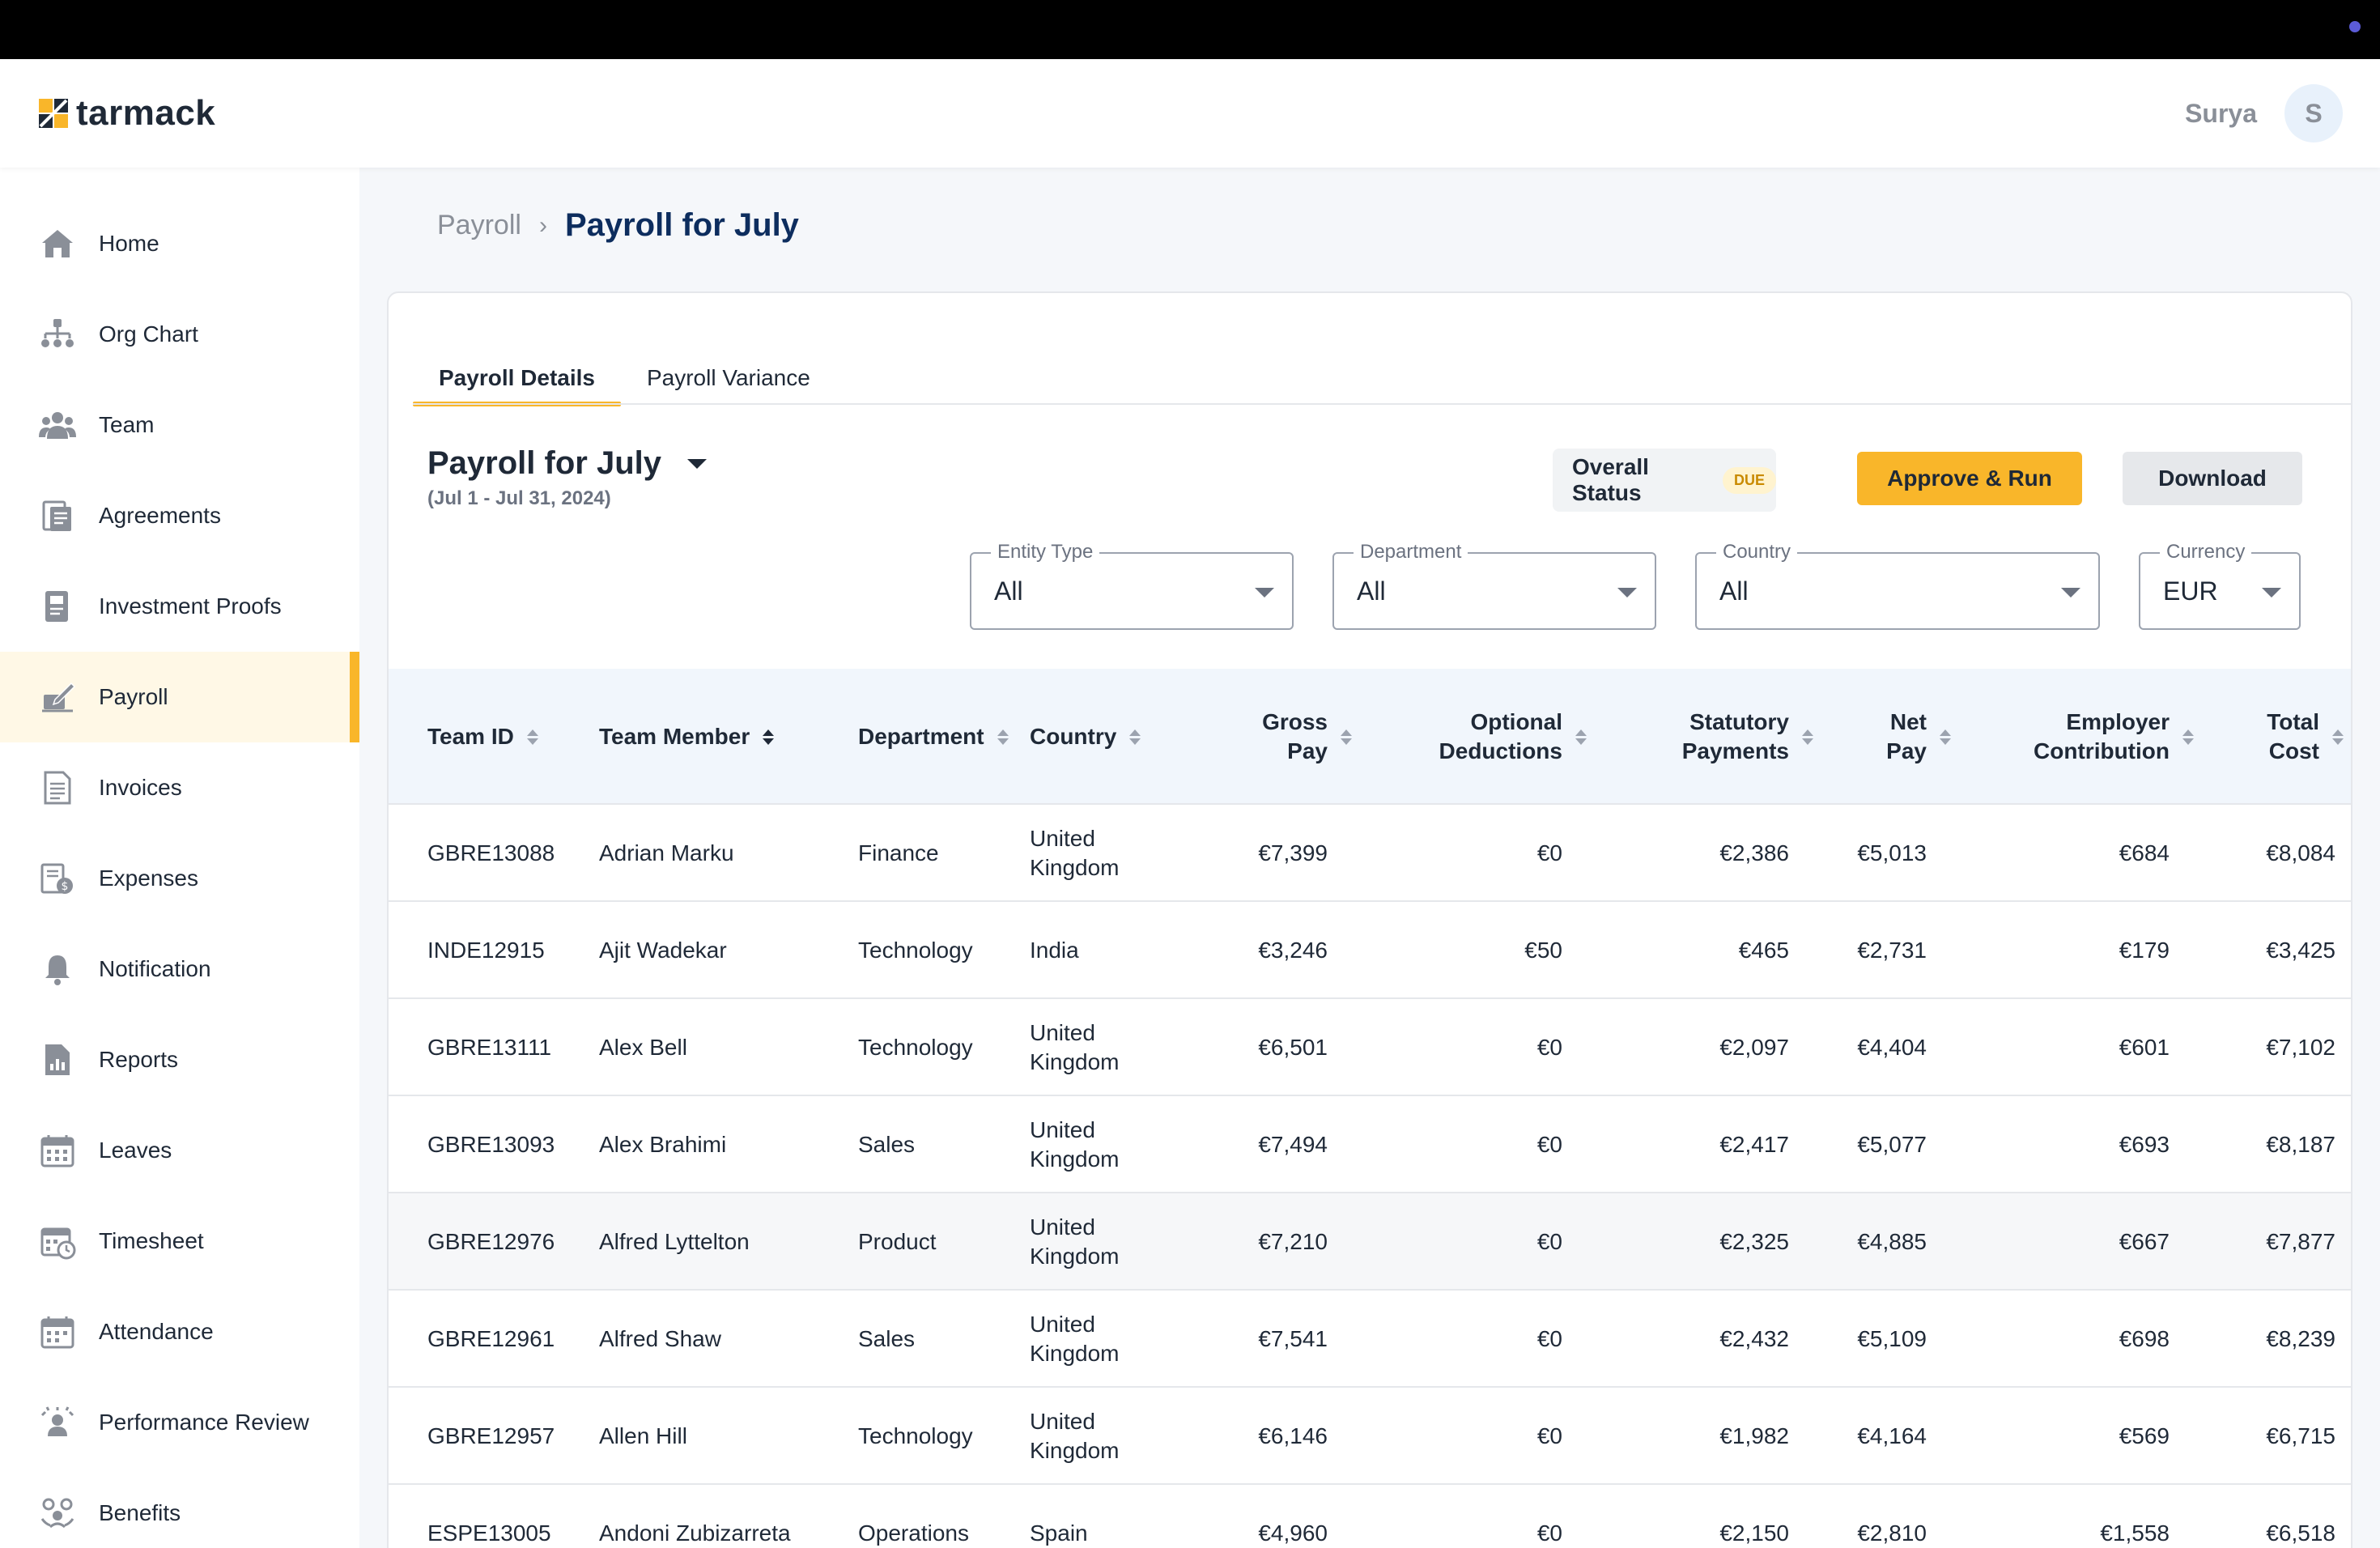 The width and height of the screenshot is (2380, 1548). I want to click on entity-type-select: Entity Type All, so click(1132, 586).